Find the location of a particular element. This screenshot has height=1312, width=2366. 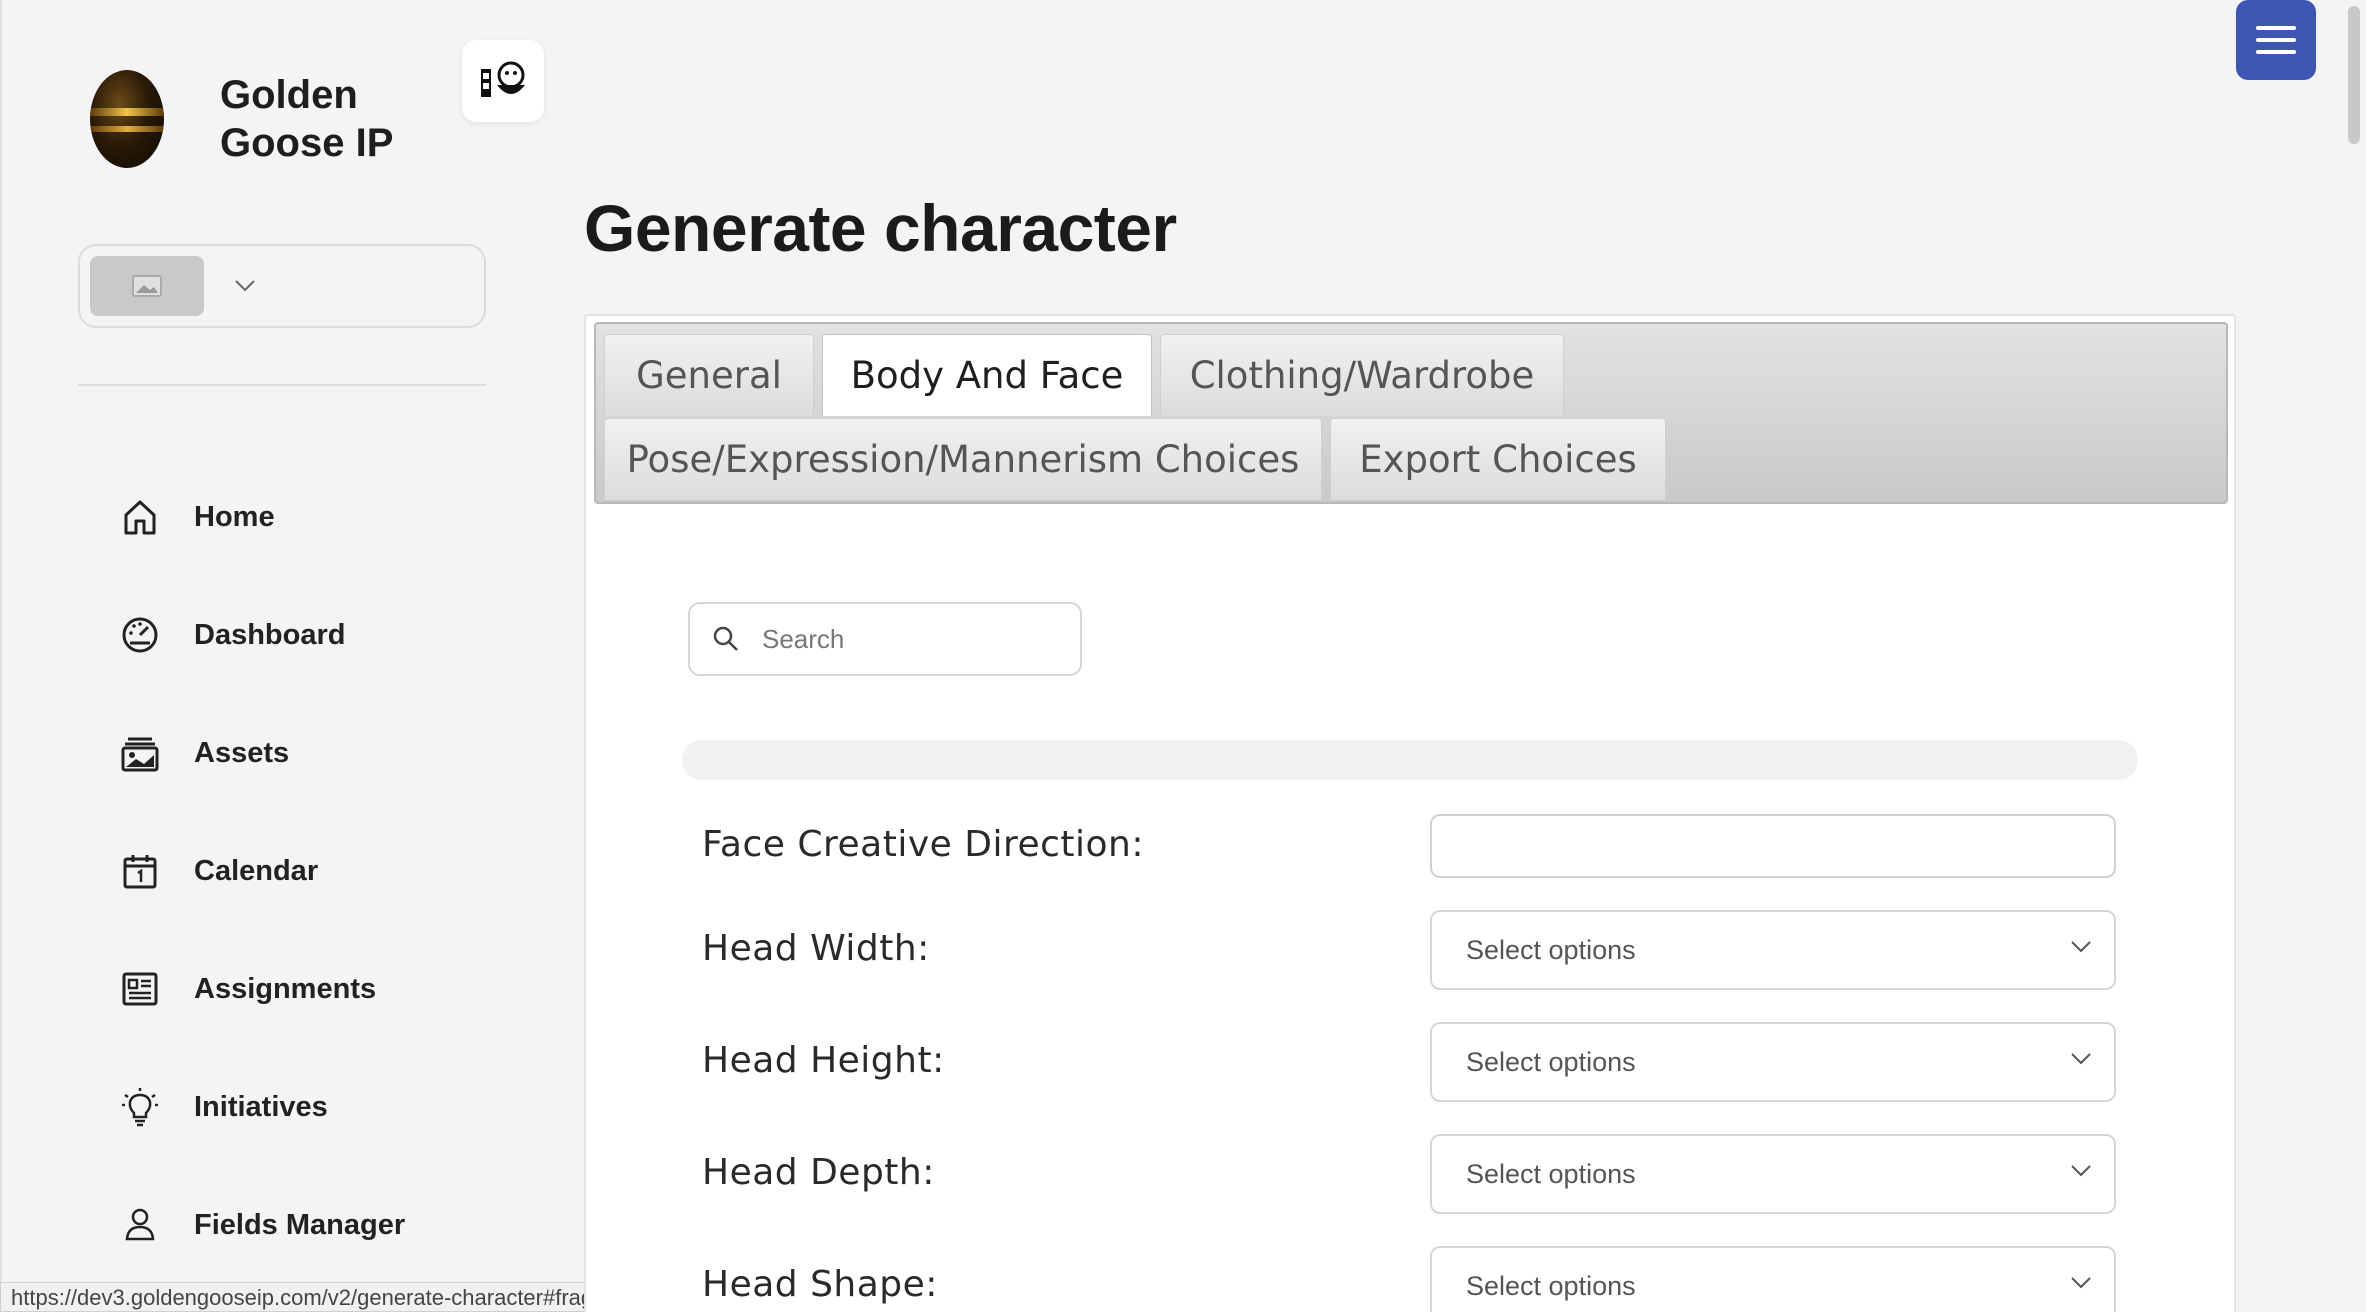

brand-name: Golden Goose IP is located at coordinates (307, 119).